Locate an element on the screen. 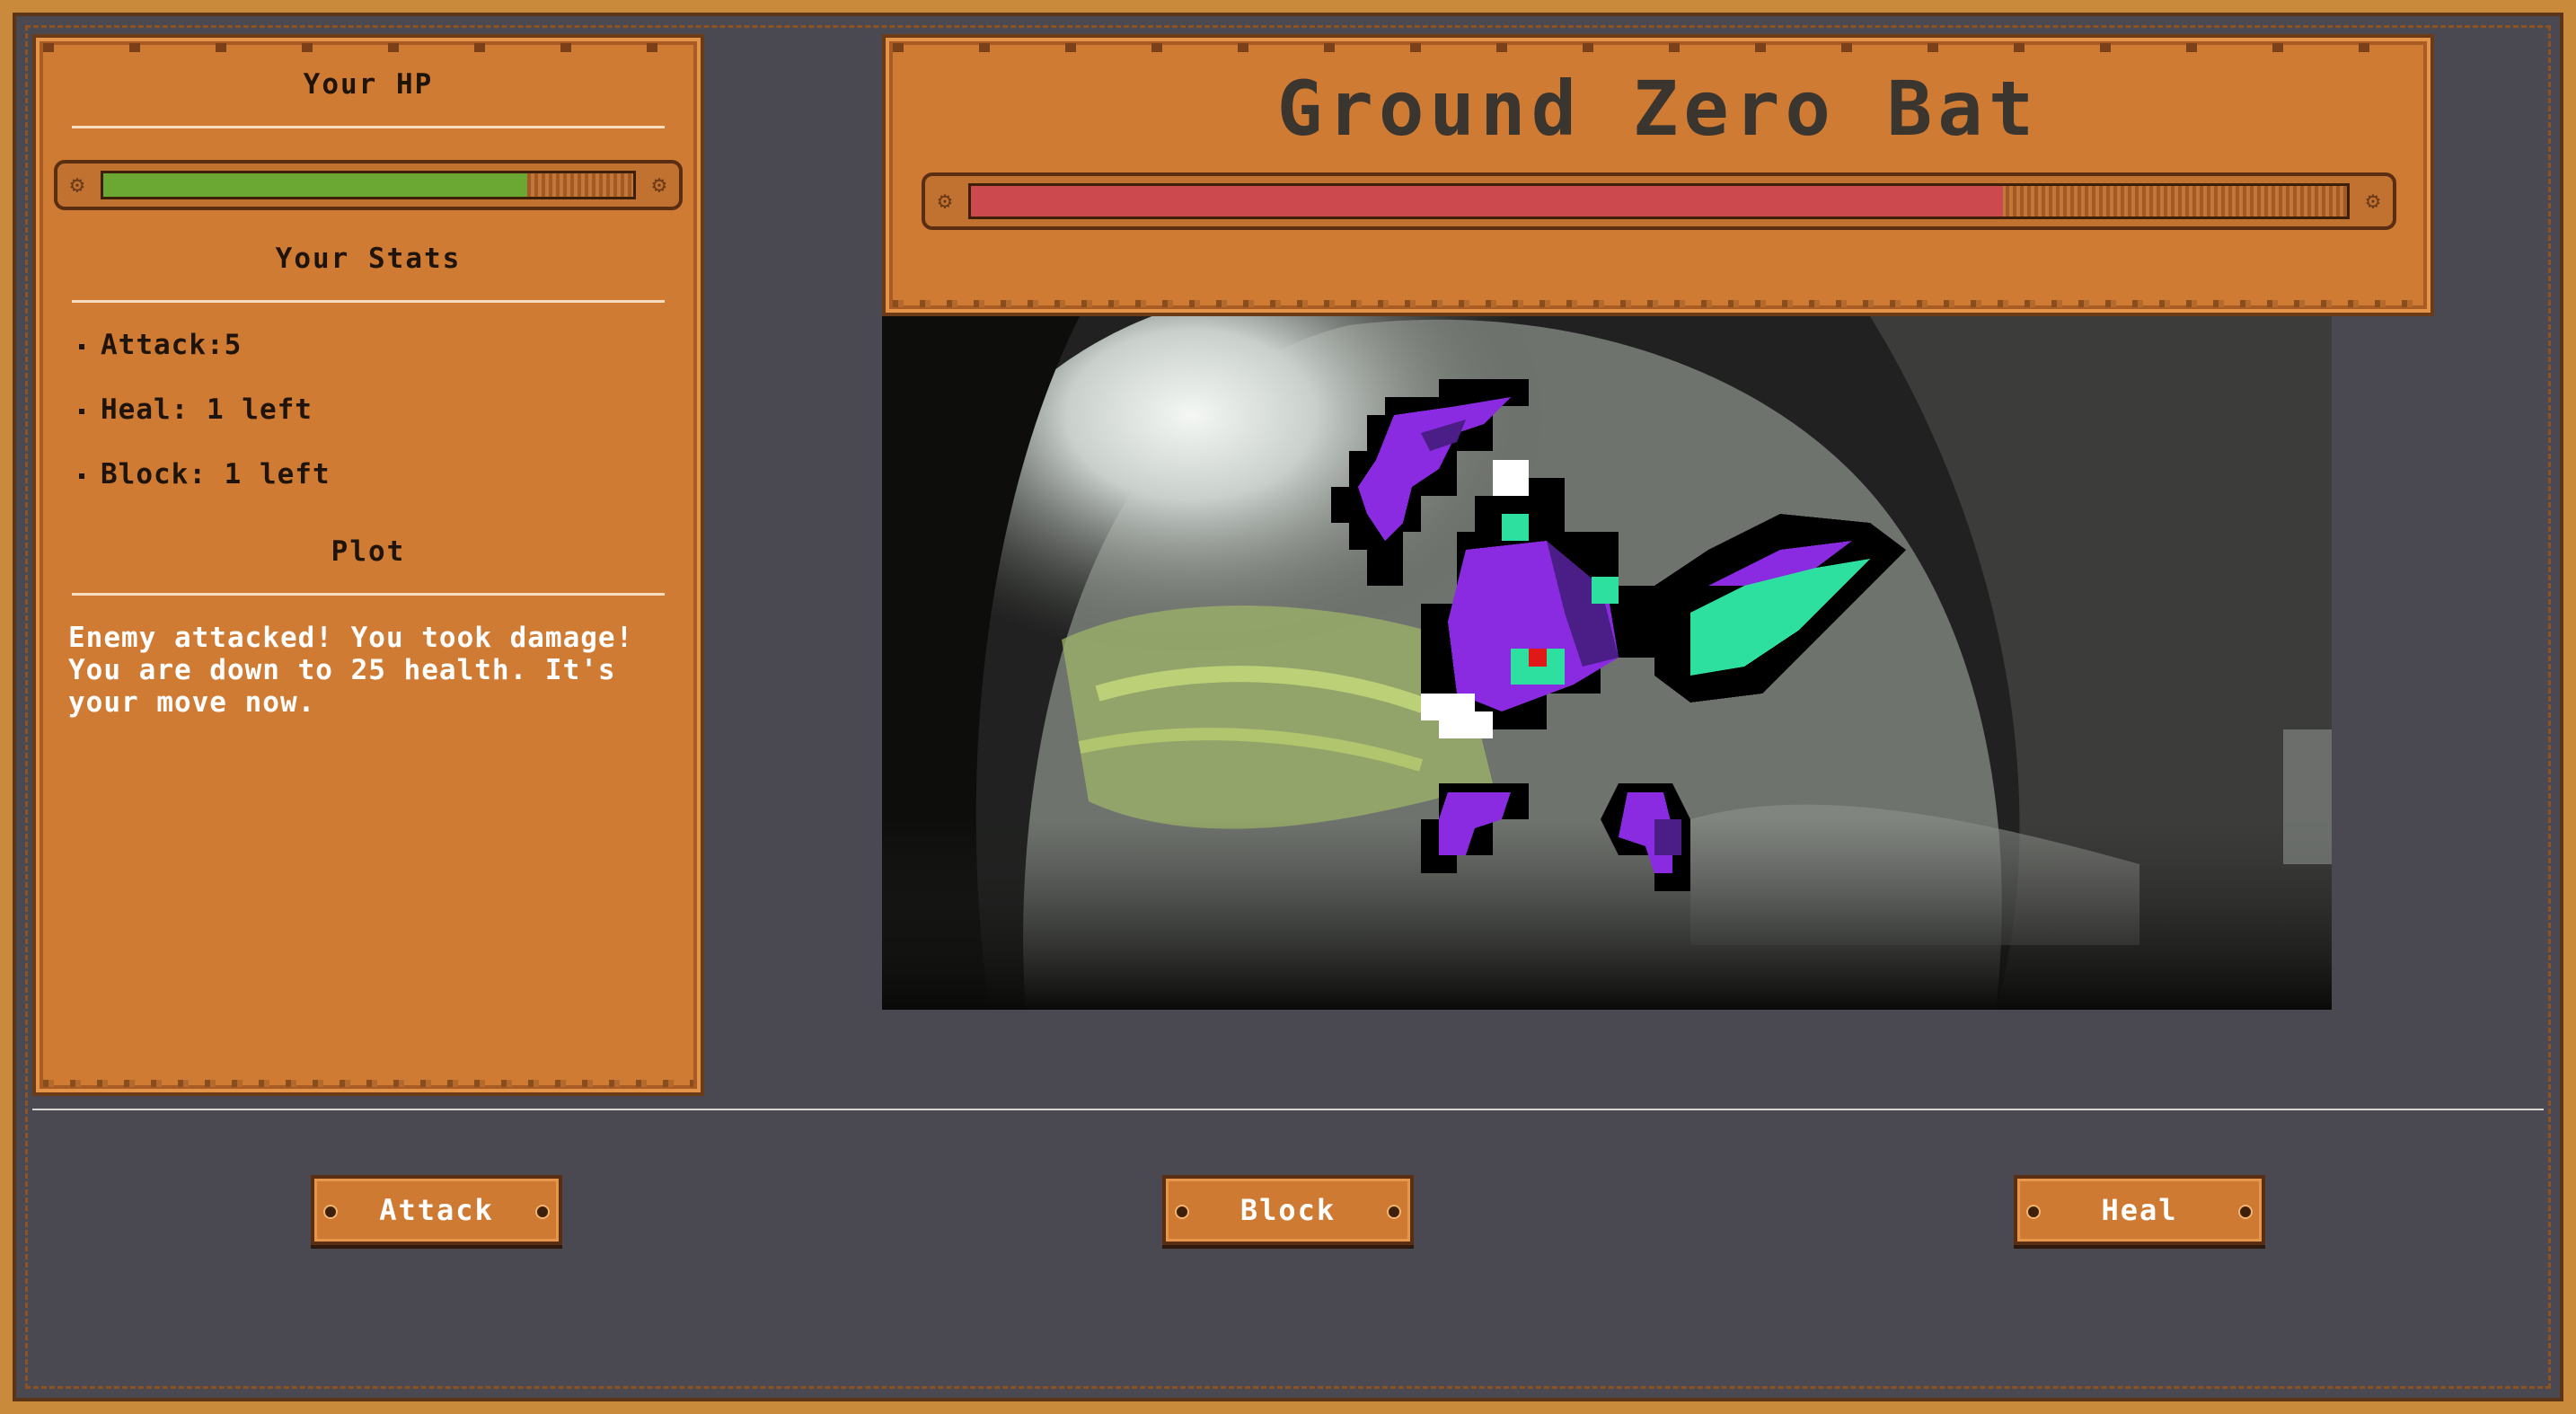 The width and height of the screenshot is (2576, 1414). heal-button: Heal is located at coordinates (2139, 1210).